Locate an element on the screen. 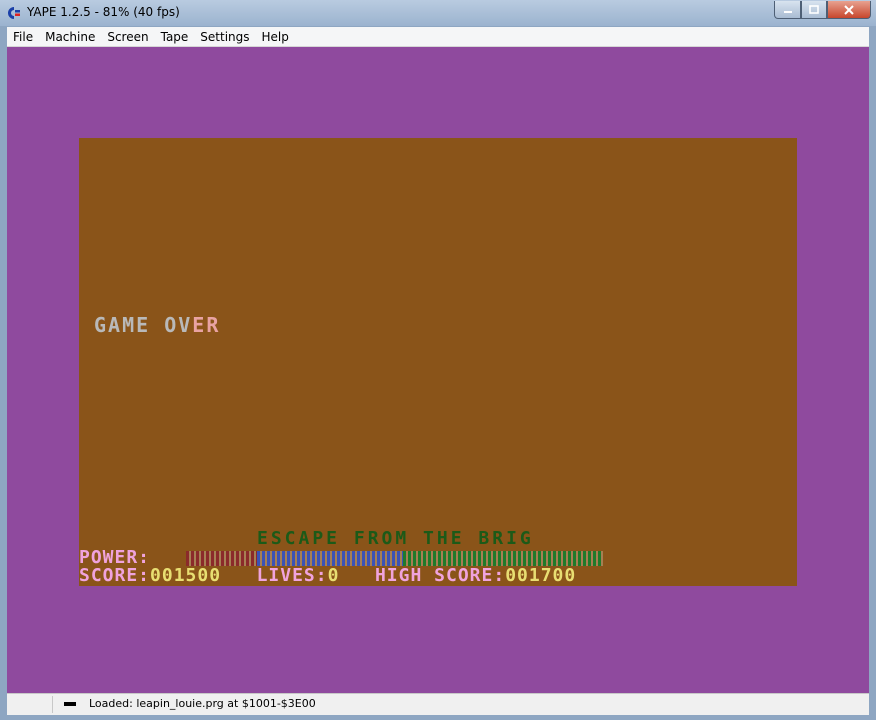 This screenshot has height=720, width=876. menu-tape: Tape is located at coordinates (175, 37).